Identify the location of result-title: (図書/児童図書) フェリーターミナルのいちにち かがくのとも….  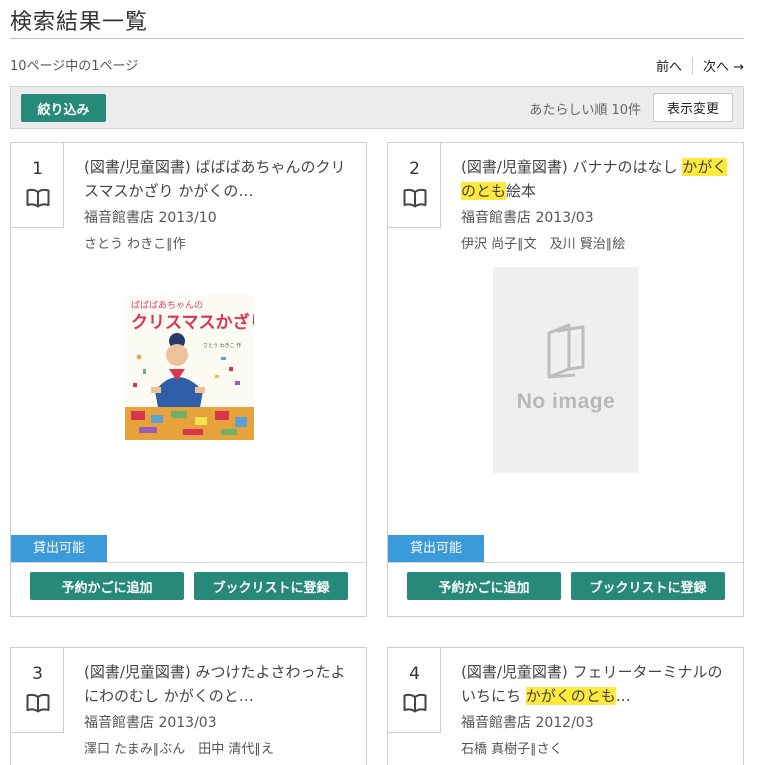
(597, 684).